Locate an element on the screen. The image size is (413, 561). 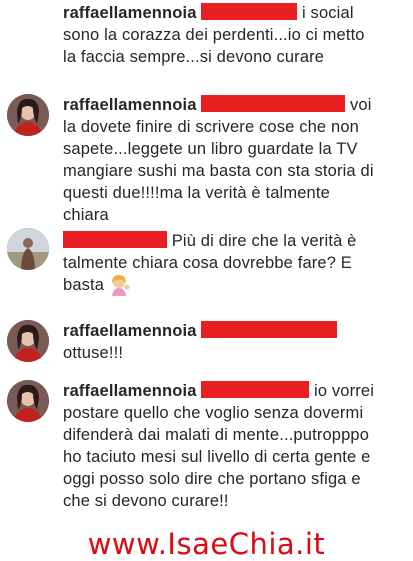
comment-body: ottuse!!! is located at coordinates (93, 353).